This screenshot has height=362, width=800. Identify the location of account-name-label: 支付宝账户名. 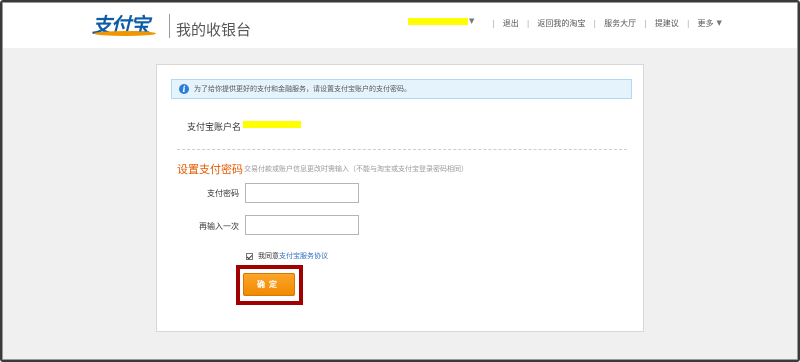
(214, 128).